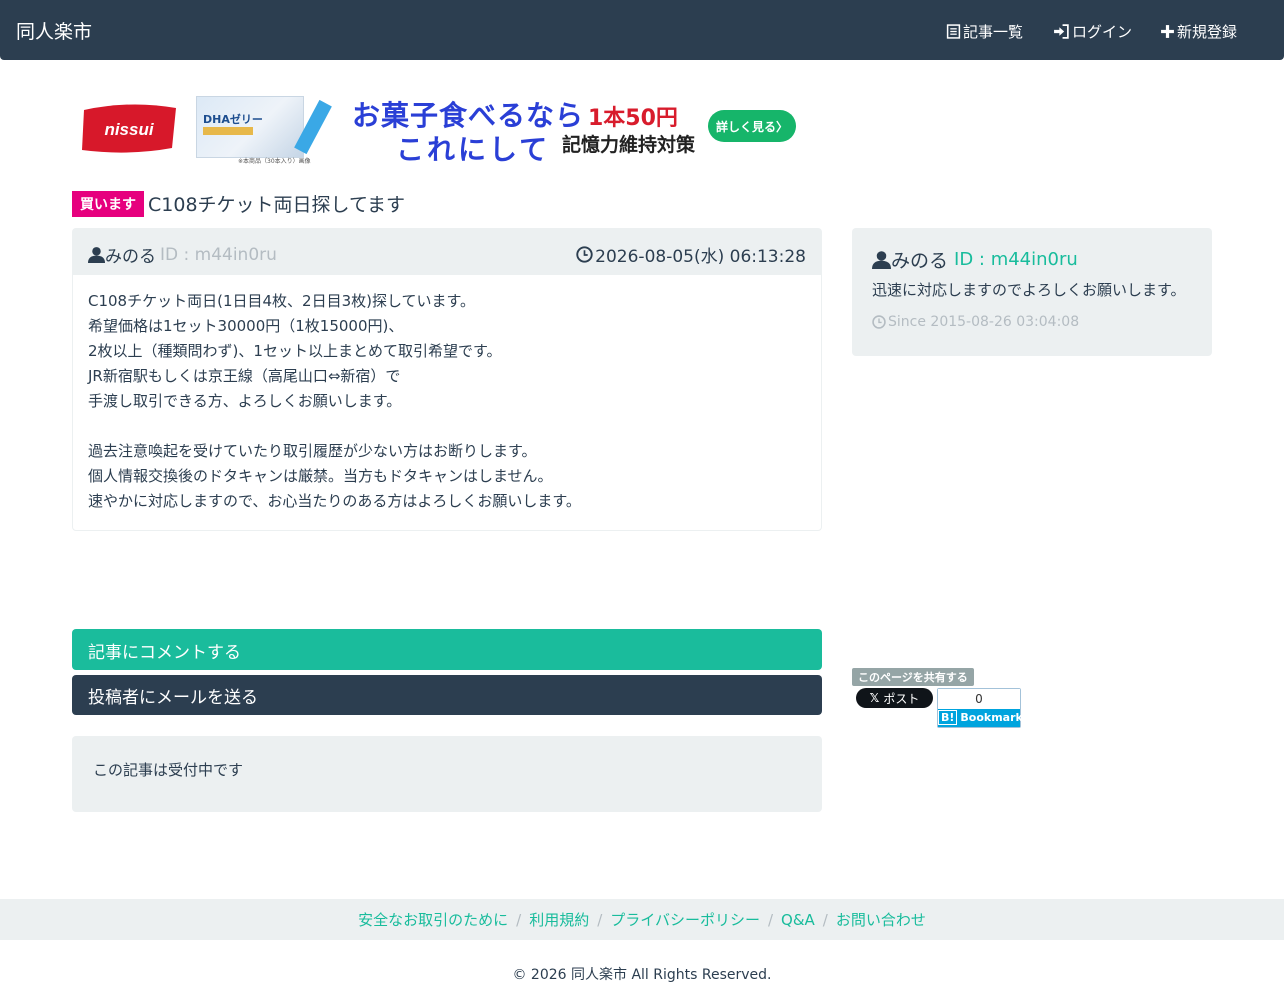 The height and width of the screenshot is (986, 1284). Describe the element at coordinates (447, 252) in the screenshot. I see `post-panel-header: みのる ID : m44in0ru 2026-08-05(水) 06:13:28` at that location.